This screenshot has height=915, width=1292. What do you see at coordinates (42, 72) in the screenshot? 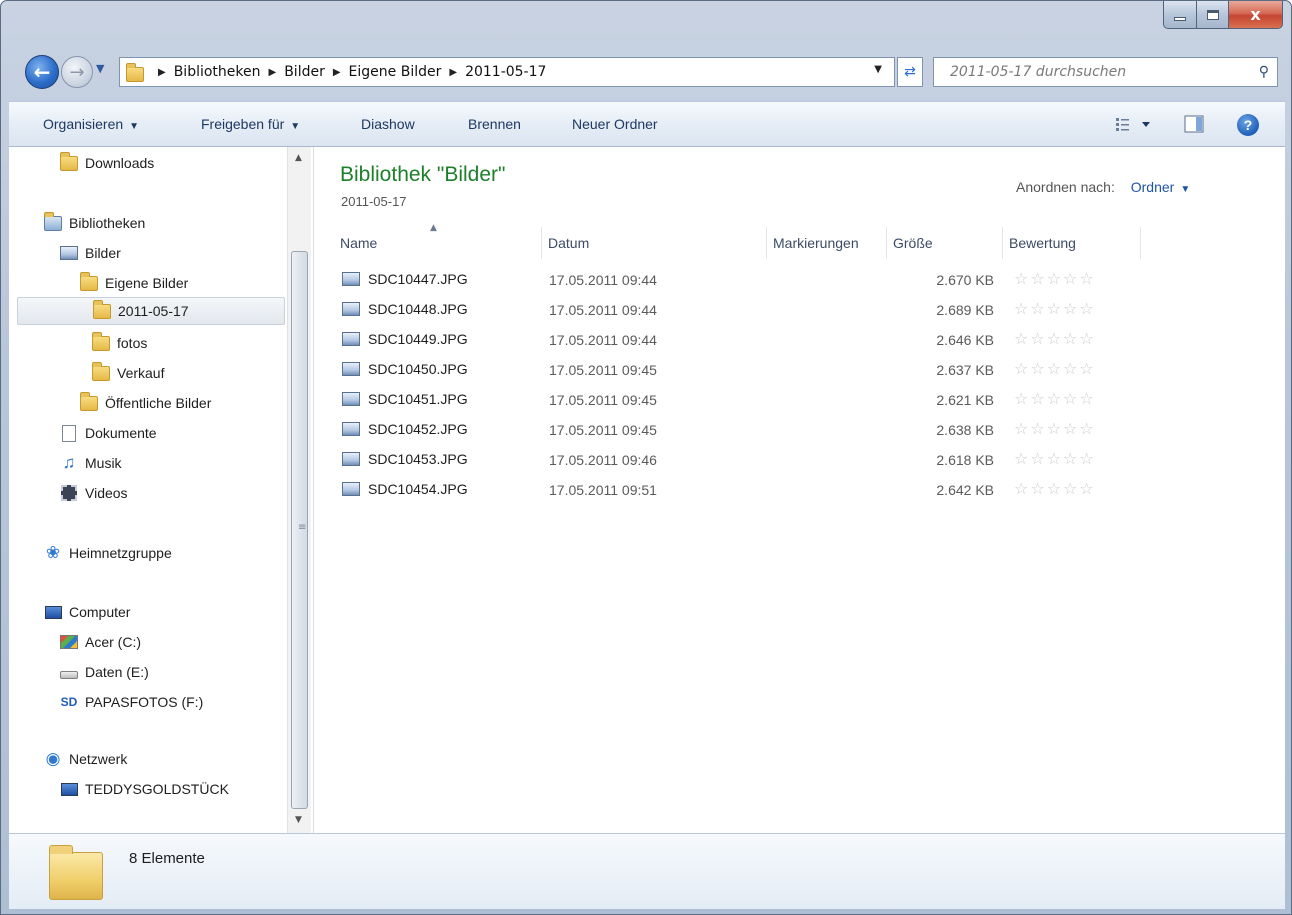
I see `back-button: ←` at bounding box center [42, 72].